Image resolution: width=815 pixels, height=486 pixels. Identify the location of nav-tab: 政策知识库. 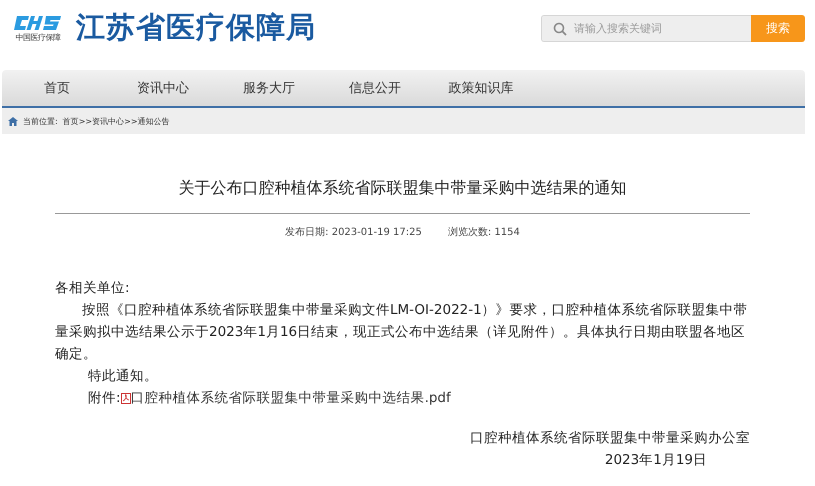
(481, 88).